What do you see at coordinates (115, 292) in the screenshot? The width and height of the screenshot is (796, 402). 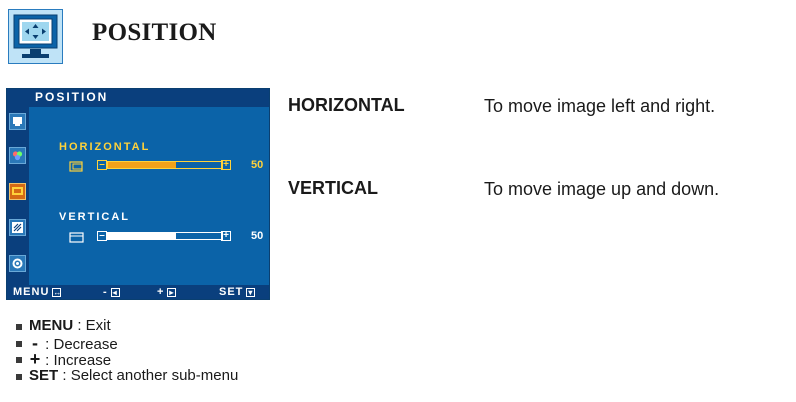 I see `left-arrow-icon: ◂` at bounding box center [115, 292].